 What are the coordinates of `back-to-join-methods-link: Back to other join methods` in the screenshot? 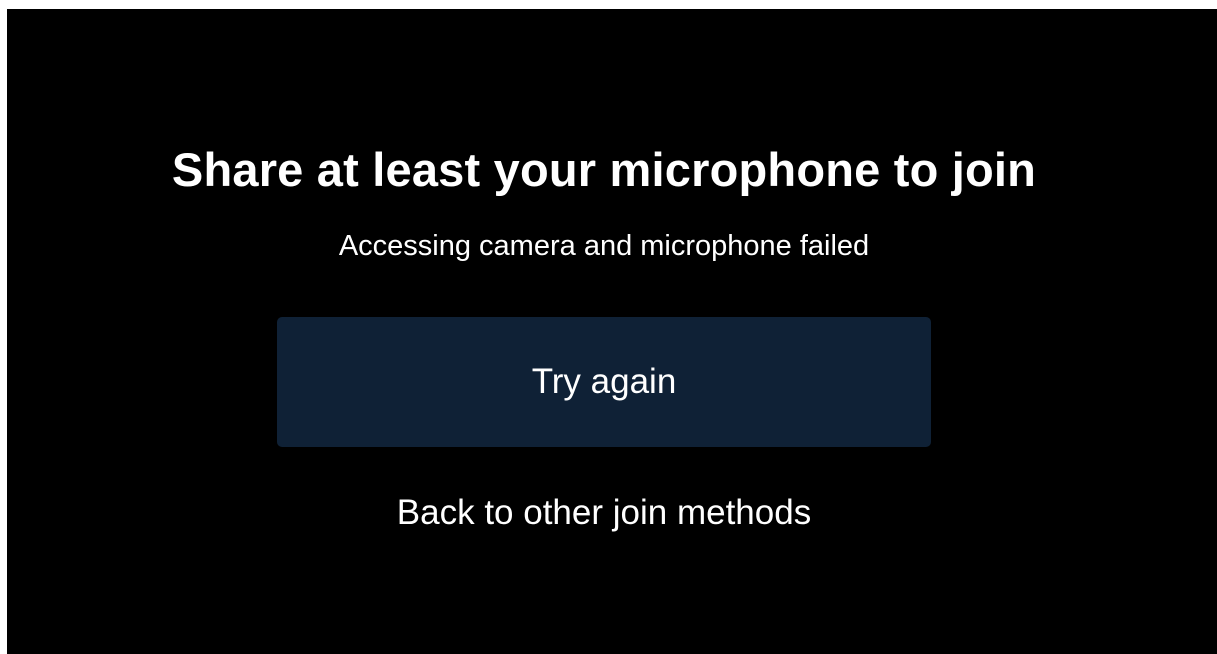 It's located at (604, 513).